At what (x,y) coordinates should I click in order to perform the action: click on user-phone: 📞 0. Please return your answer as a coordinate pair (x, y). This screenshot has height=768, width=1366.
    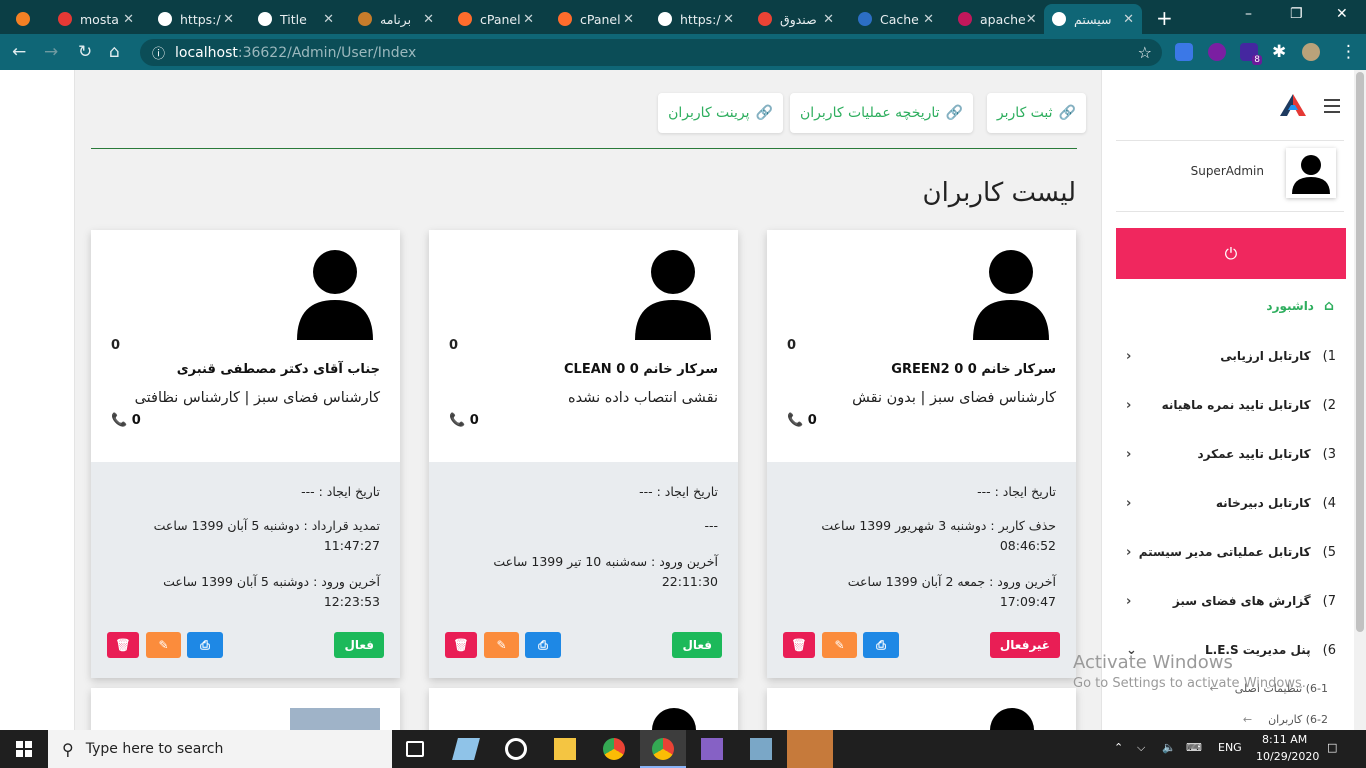
    Looking at the image, I should click on (126, 420).